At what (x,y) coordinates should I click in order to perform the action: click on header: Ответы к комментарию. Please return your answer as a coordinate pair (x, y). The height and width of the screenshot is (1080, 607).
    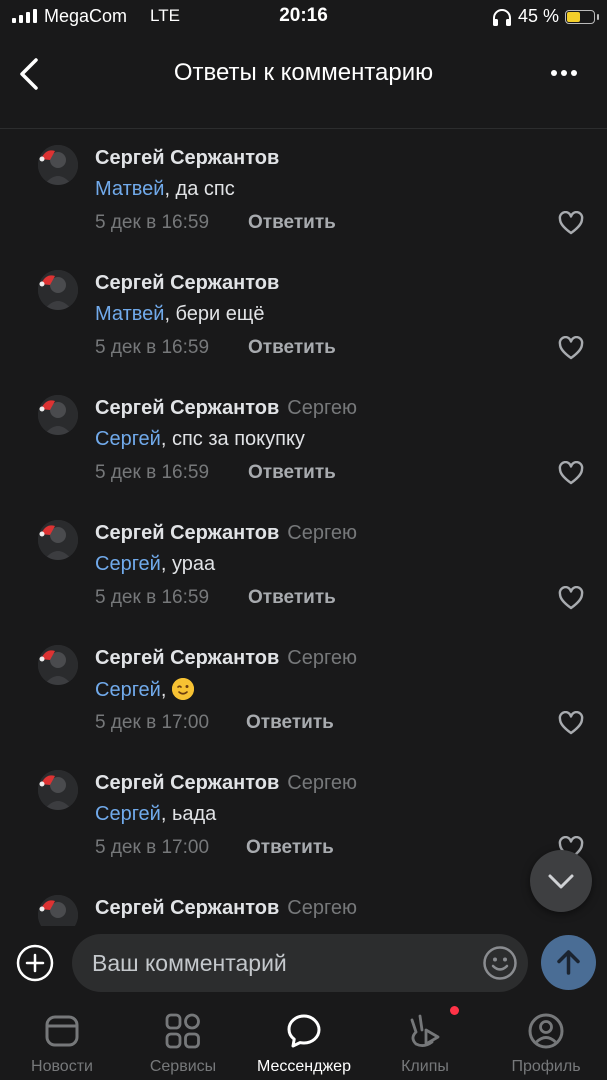
    Looking at the image, I should click on (303, 81).